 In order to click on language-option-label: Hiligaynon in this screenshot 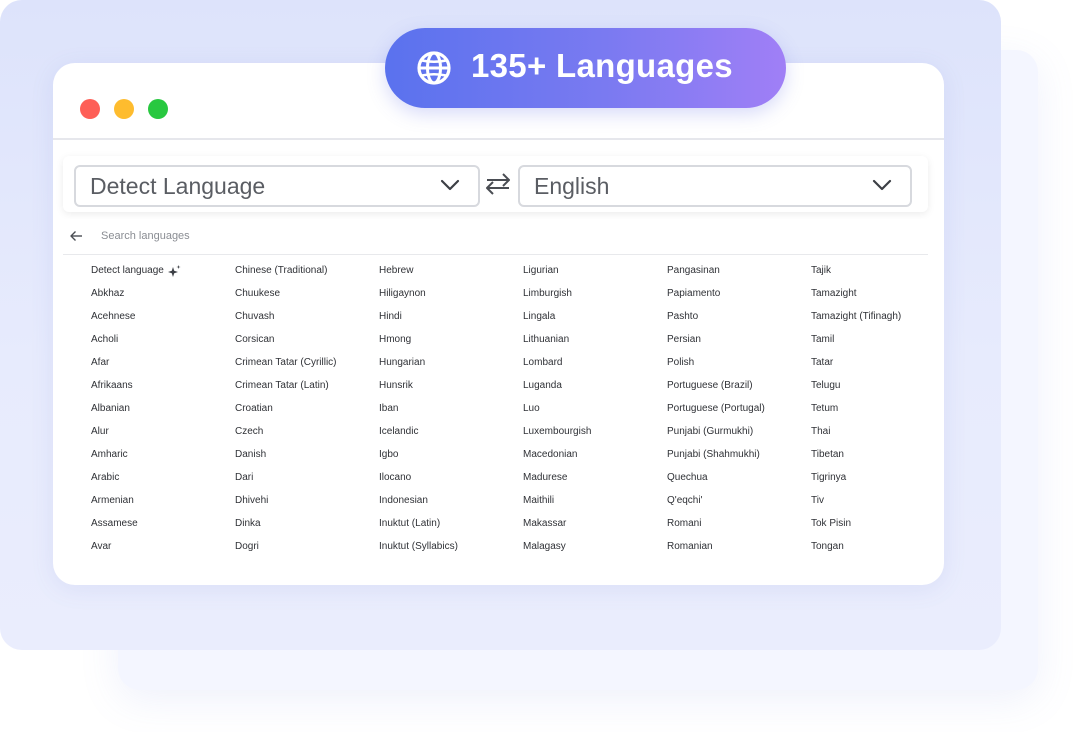, I will do `click(402, 293)`.